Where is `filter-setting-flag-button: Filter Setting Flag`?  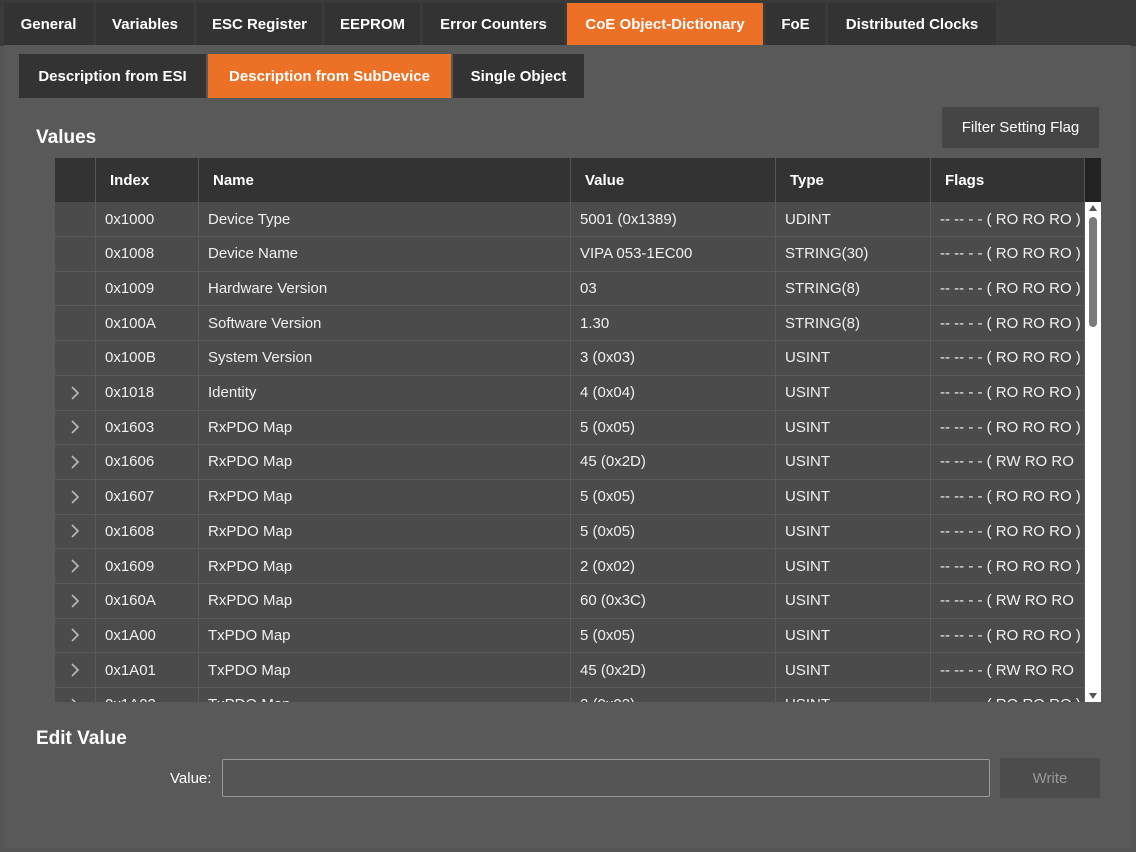 filter-setting-flag-button: Filter Setting Flag is located at coordinates (1020, 127).